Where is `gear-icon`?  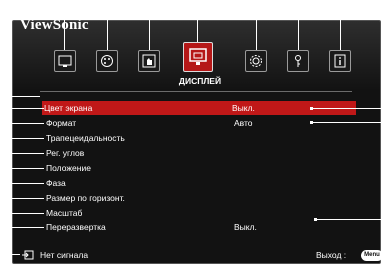
gear-icon is located at coordinates (256, 61).